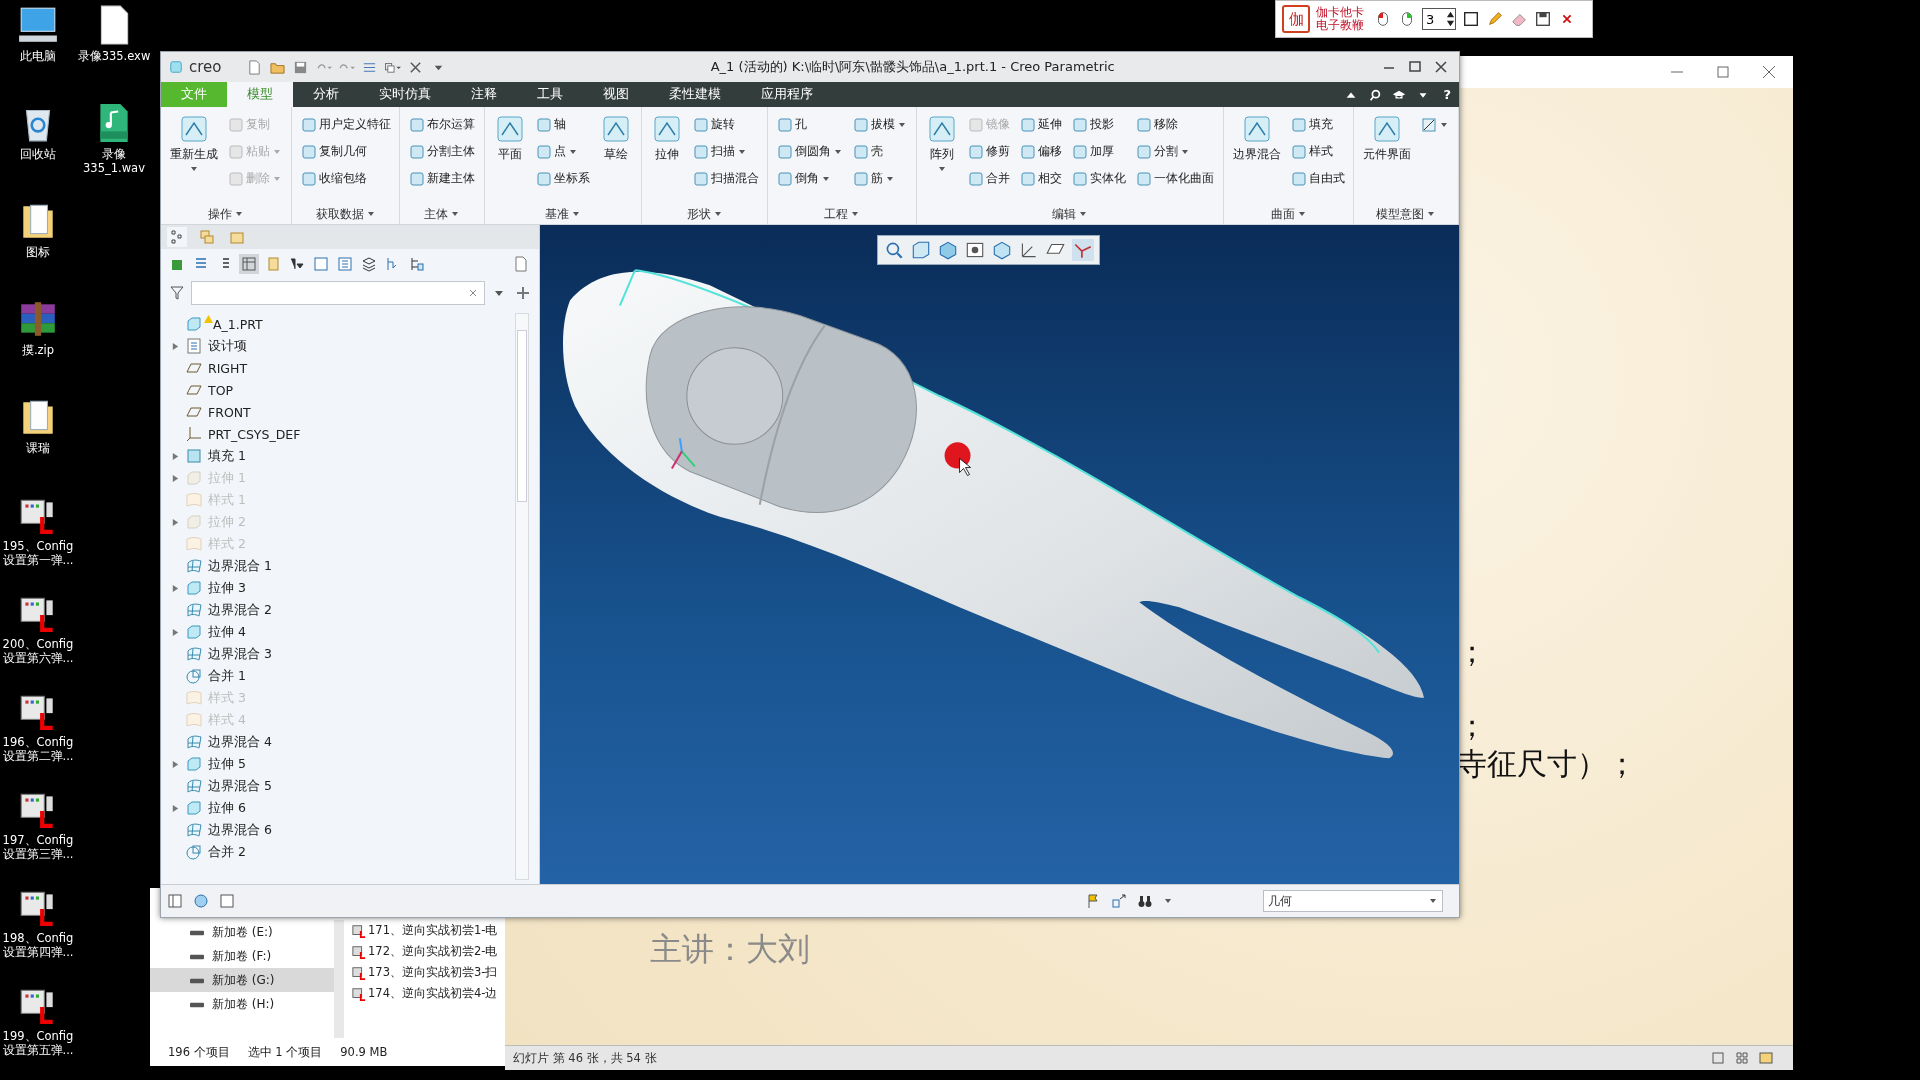  I want to click on desktop-shortcut: 摸.zip, so click(38, 347).